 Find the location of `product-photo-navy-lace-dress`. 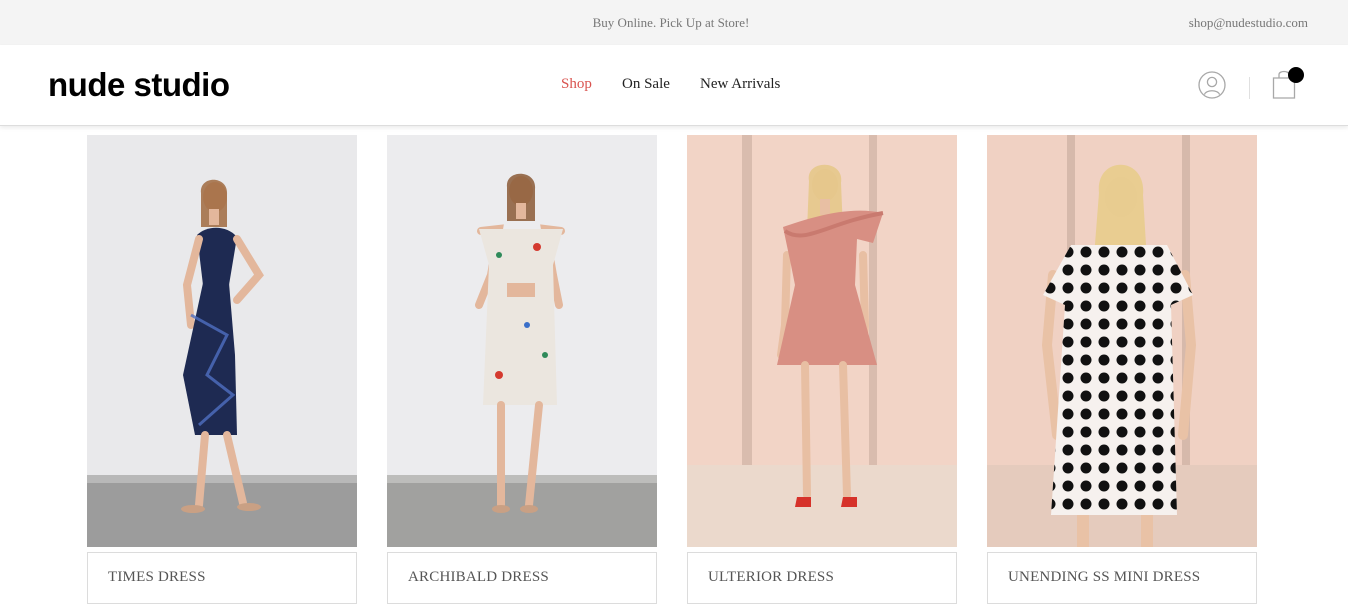

product-photo-navy-lace-dress is located at coordinates (222, 341).